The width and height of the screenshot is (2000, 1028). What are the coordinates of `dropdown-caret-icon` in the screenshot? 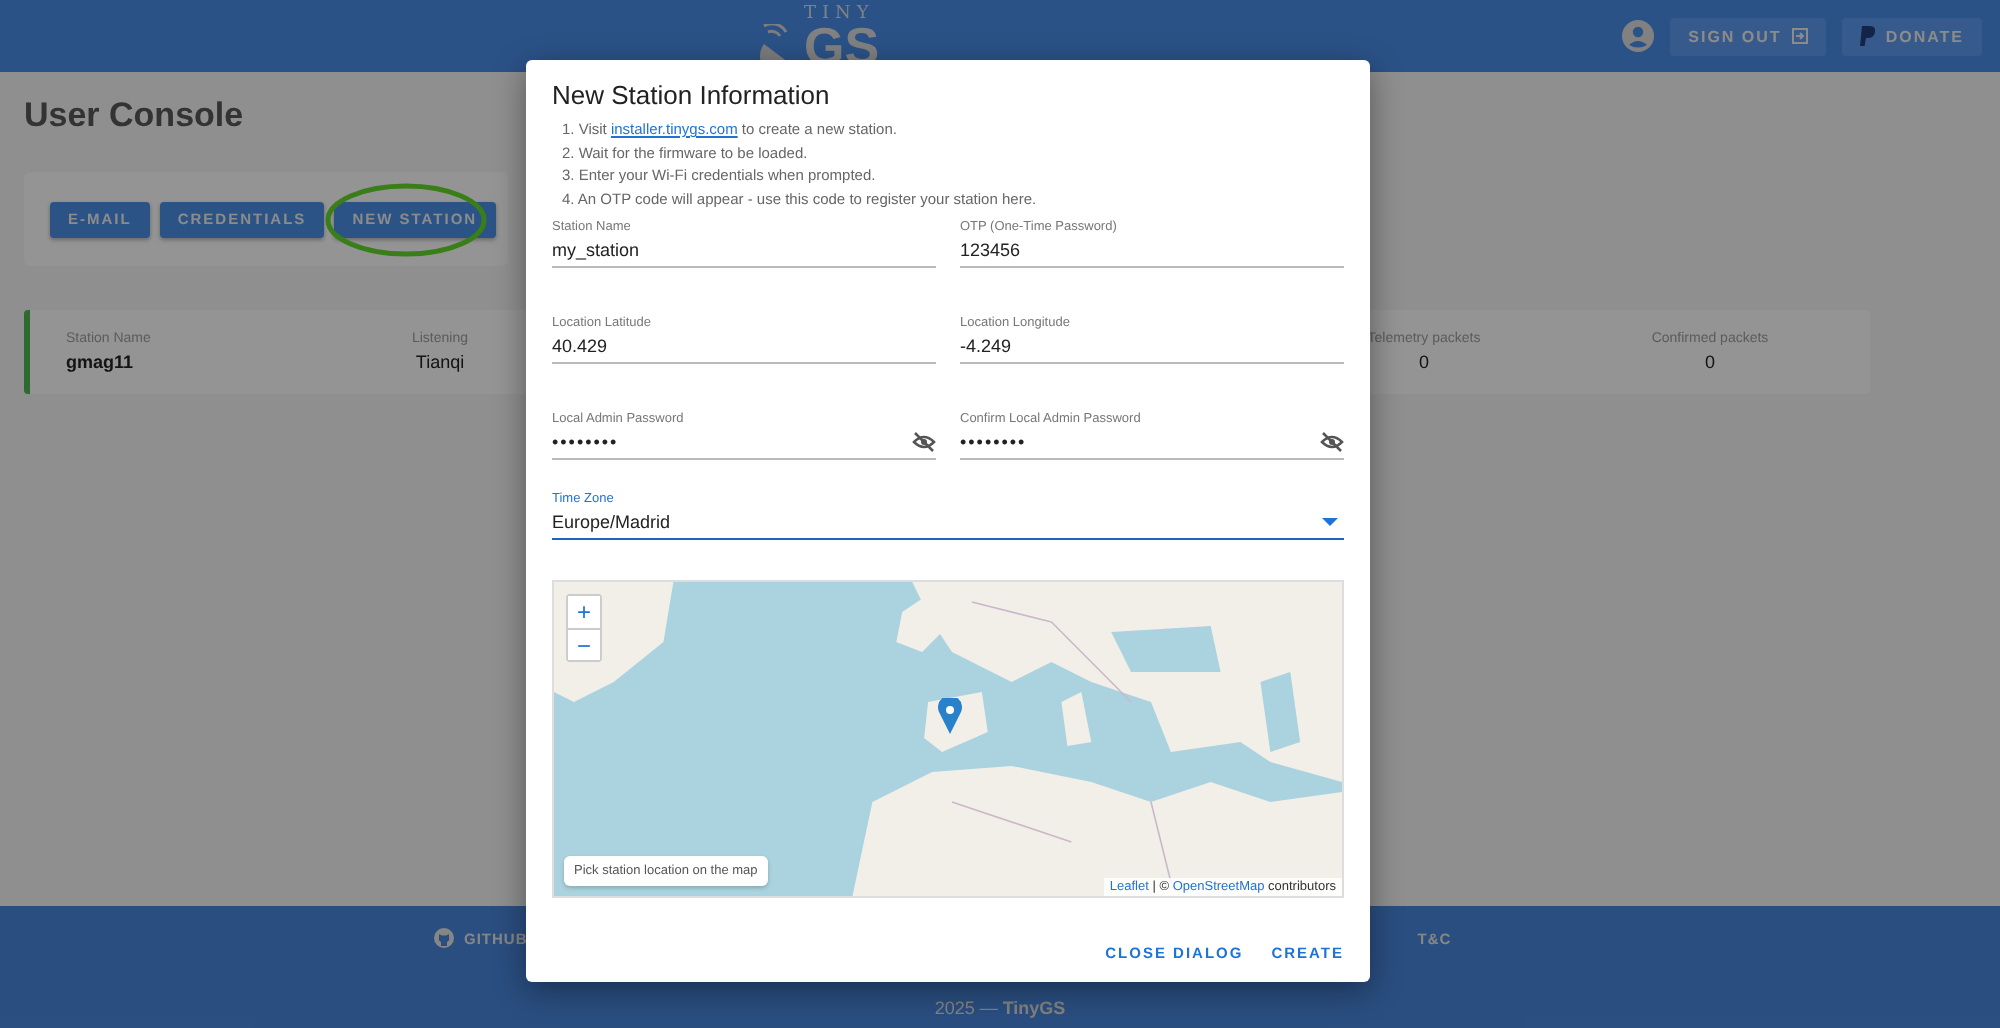 It's located at (1330, 522).